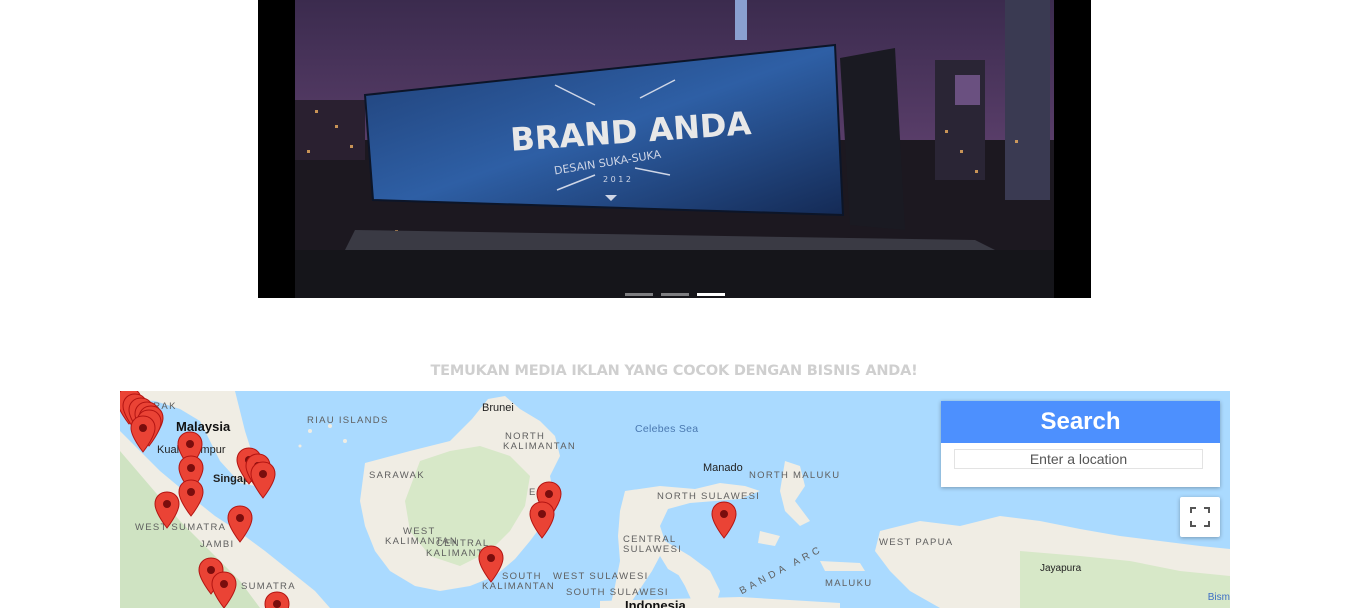  Describe the element at coordinates (655, 603) in the screenshot. I see `label-indonesia: Indonesia` at that location.